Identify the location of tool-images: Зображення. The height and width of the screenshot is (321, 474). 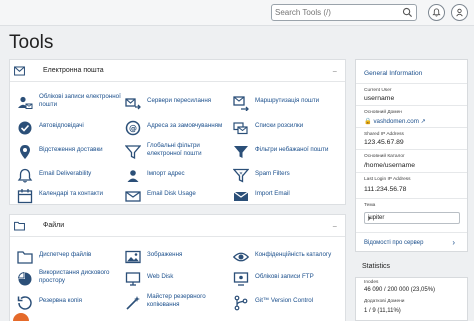
(180, 258).